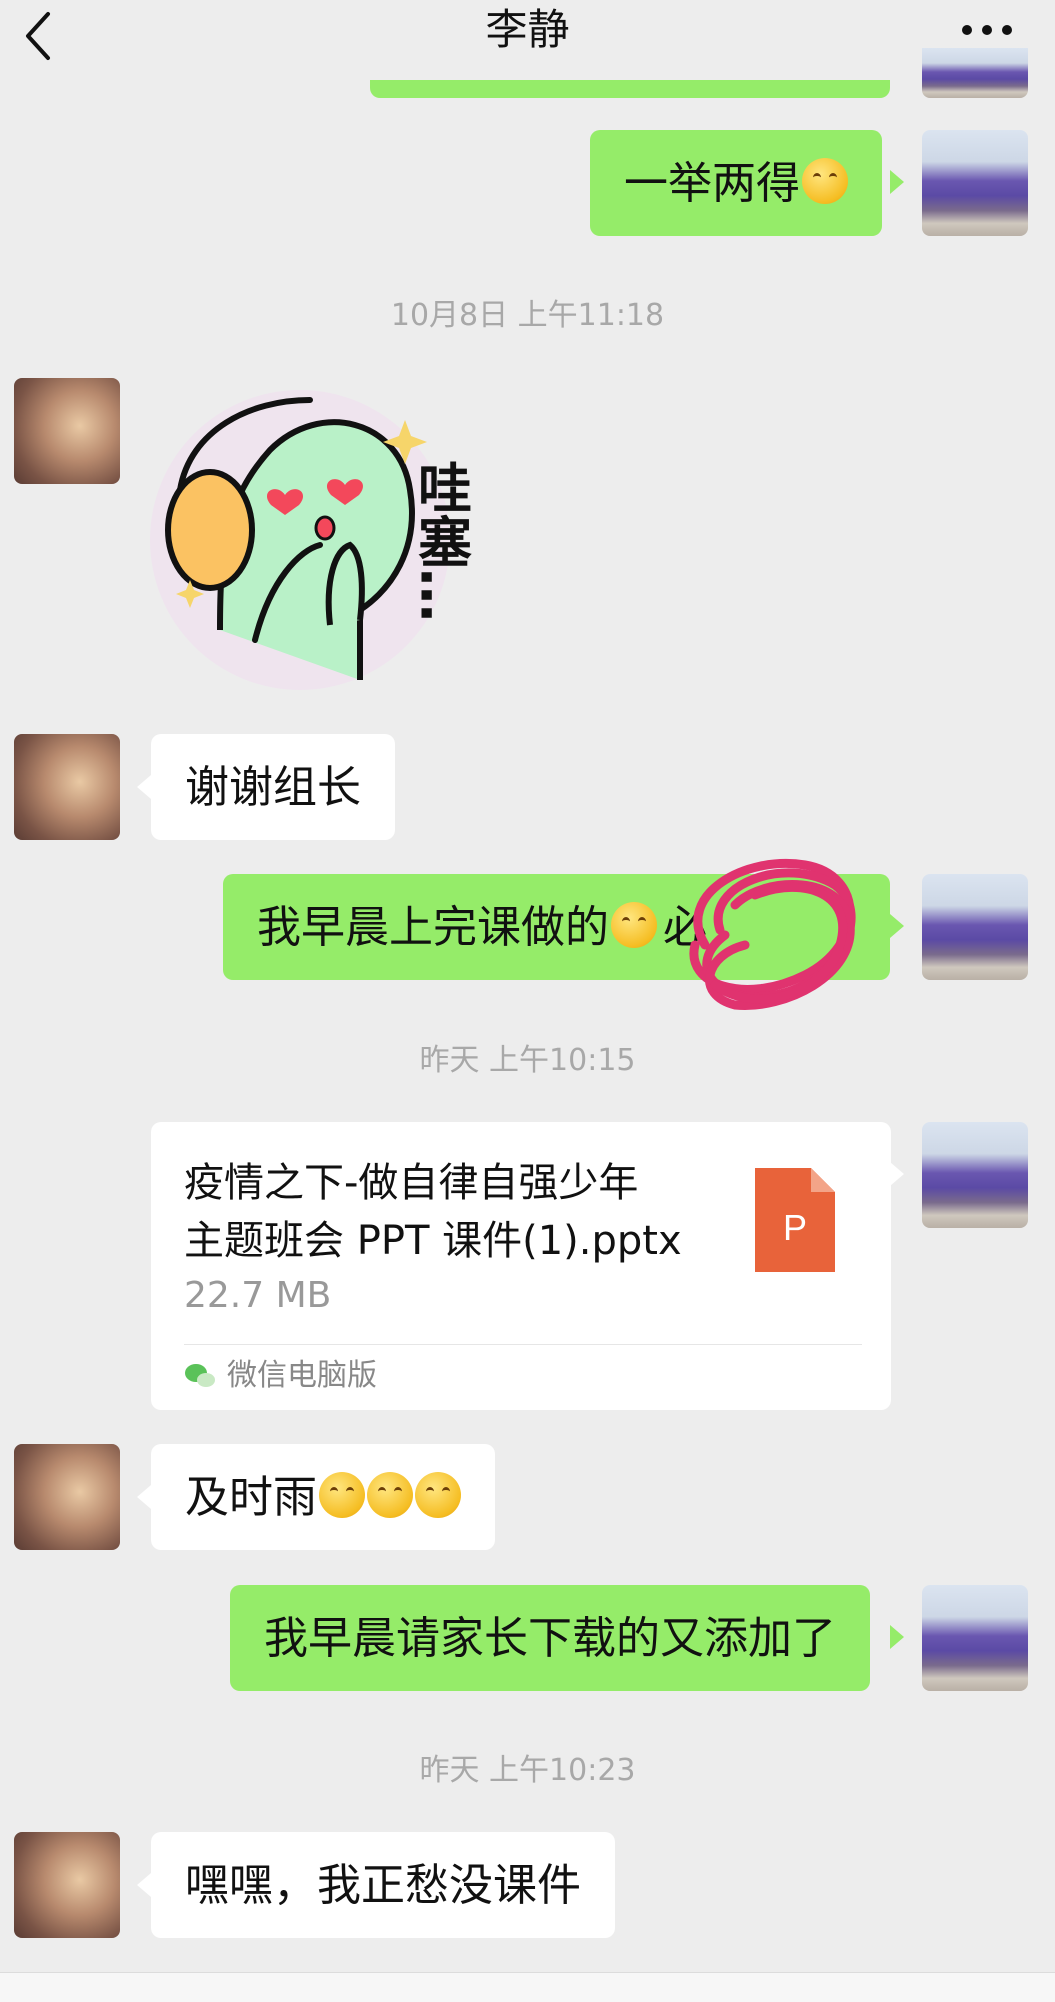 Image resolution: width=1055 pixels, height=2002 pixels. I want to click on timestamp: 昨天 上午10:15, so click(527, 1060).